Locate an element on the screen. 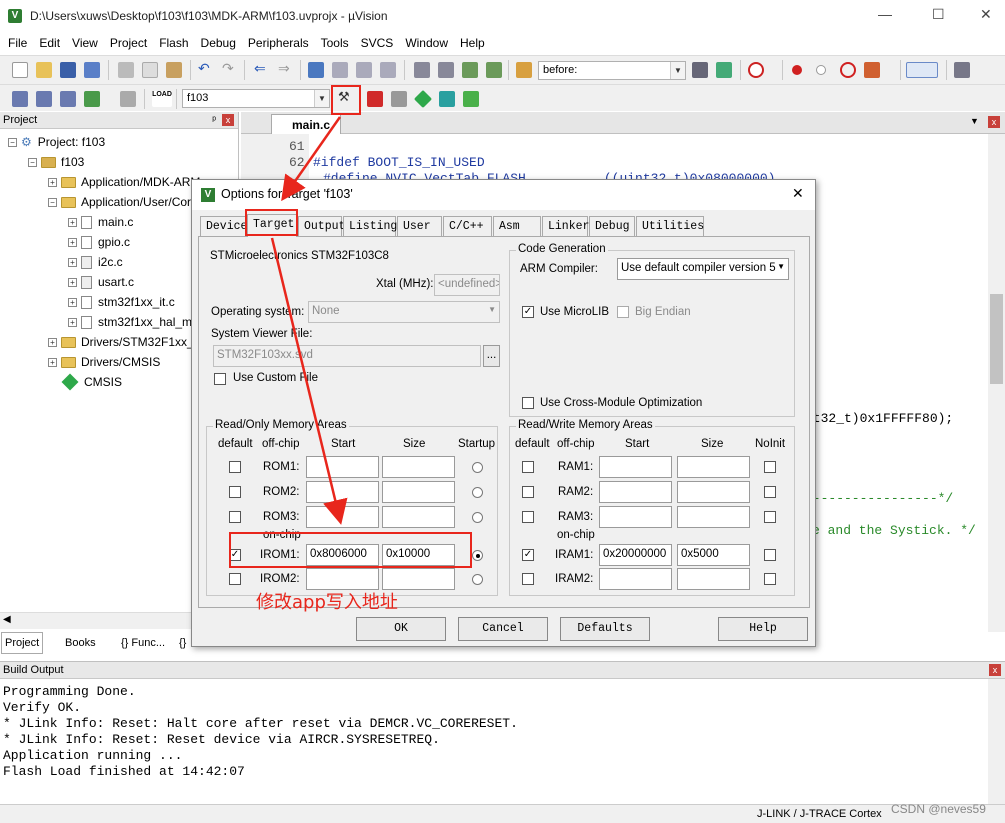 This screenshot has width=1005, height=823. annotation-text: 修改app写入地址 is located at coordinates (327, 602).